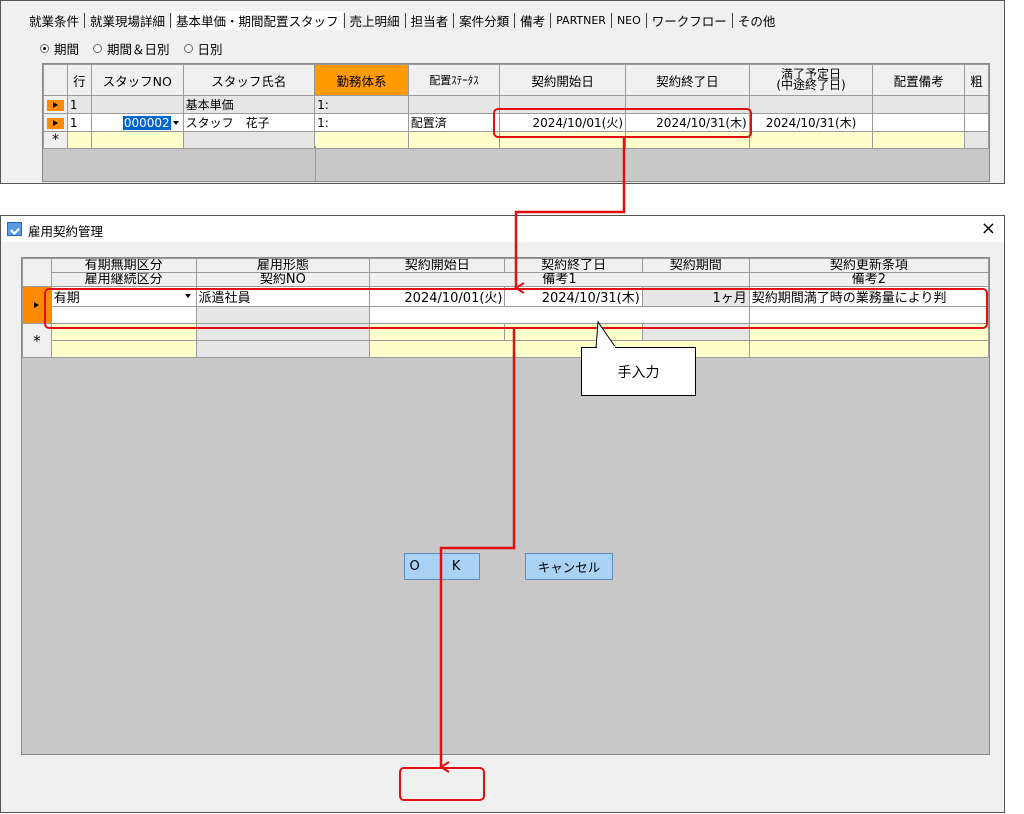 This screenshot has width=1024, height=814. I want to click on callout-tail-cover, so click(606, 347).